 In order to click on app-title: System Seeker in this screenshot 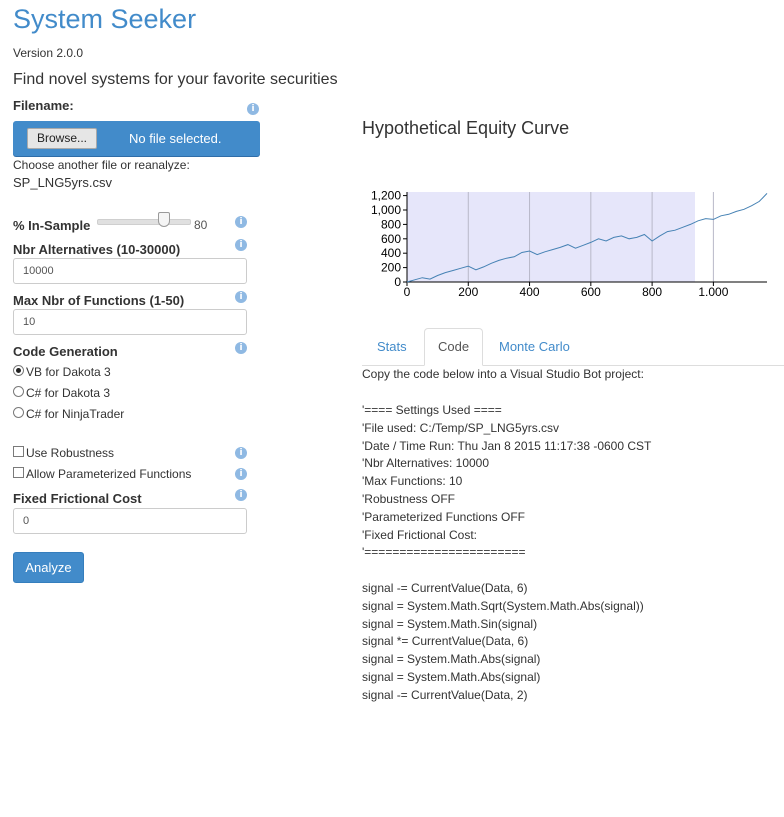, I will do `click(105, 19)`.